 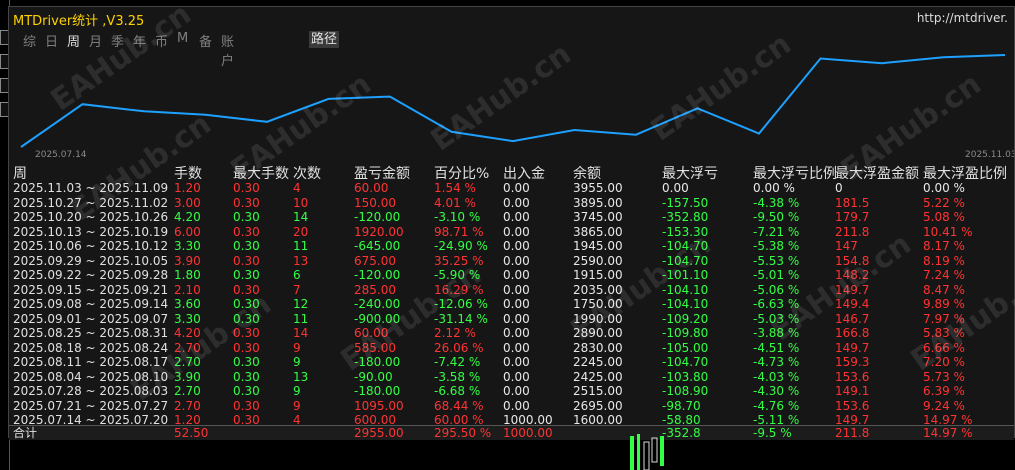 What do you see at coordinates (301, 376) in the screenshot?
I see `cell-count: 13` at bounding box center [301, 376].